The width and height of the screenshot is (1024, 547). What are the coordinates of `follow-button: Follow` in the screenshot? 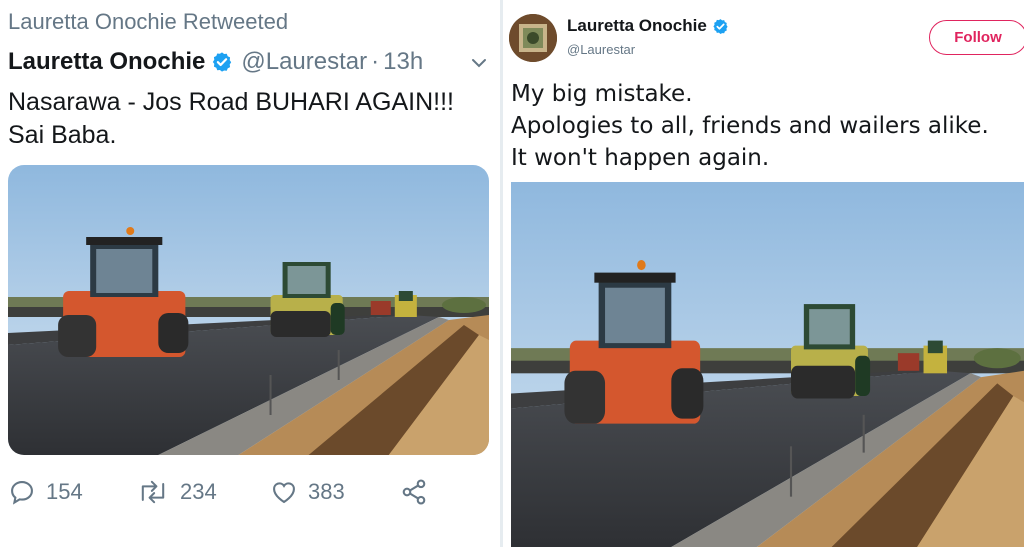 It's located at (976, 37).